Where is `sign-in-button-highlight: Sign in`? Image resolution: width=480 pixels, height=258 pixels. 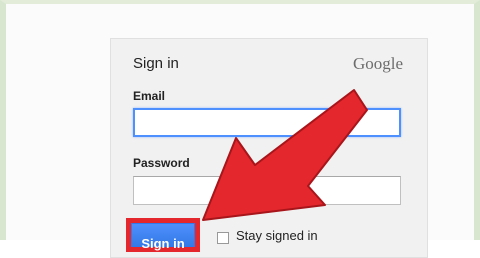
sign-in-button-highlight: Sign in is located at coordinates (163, 235).